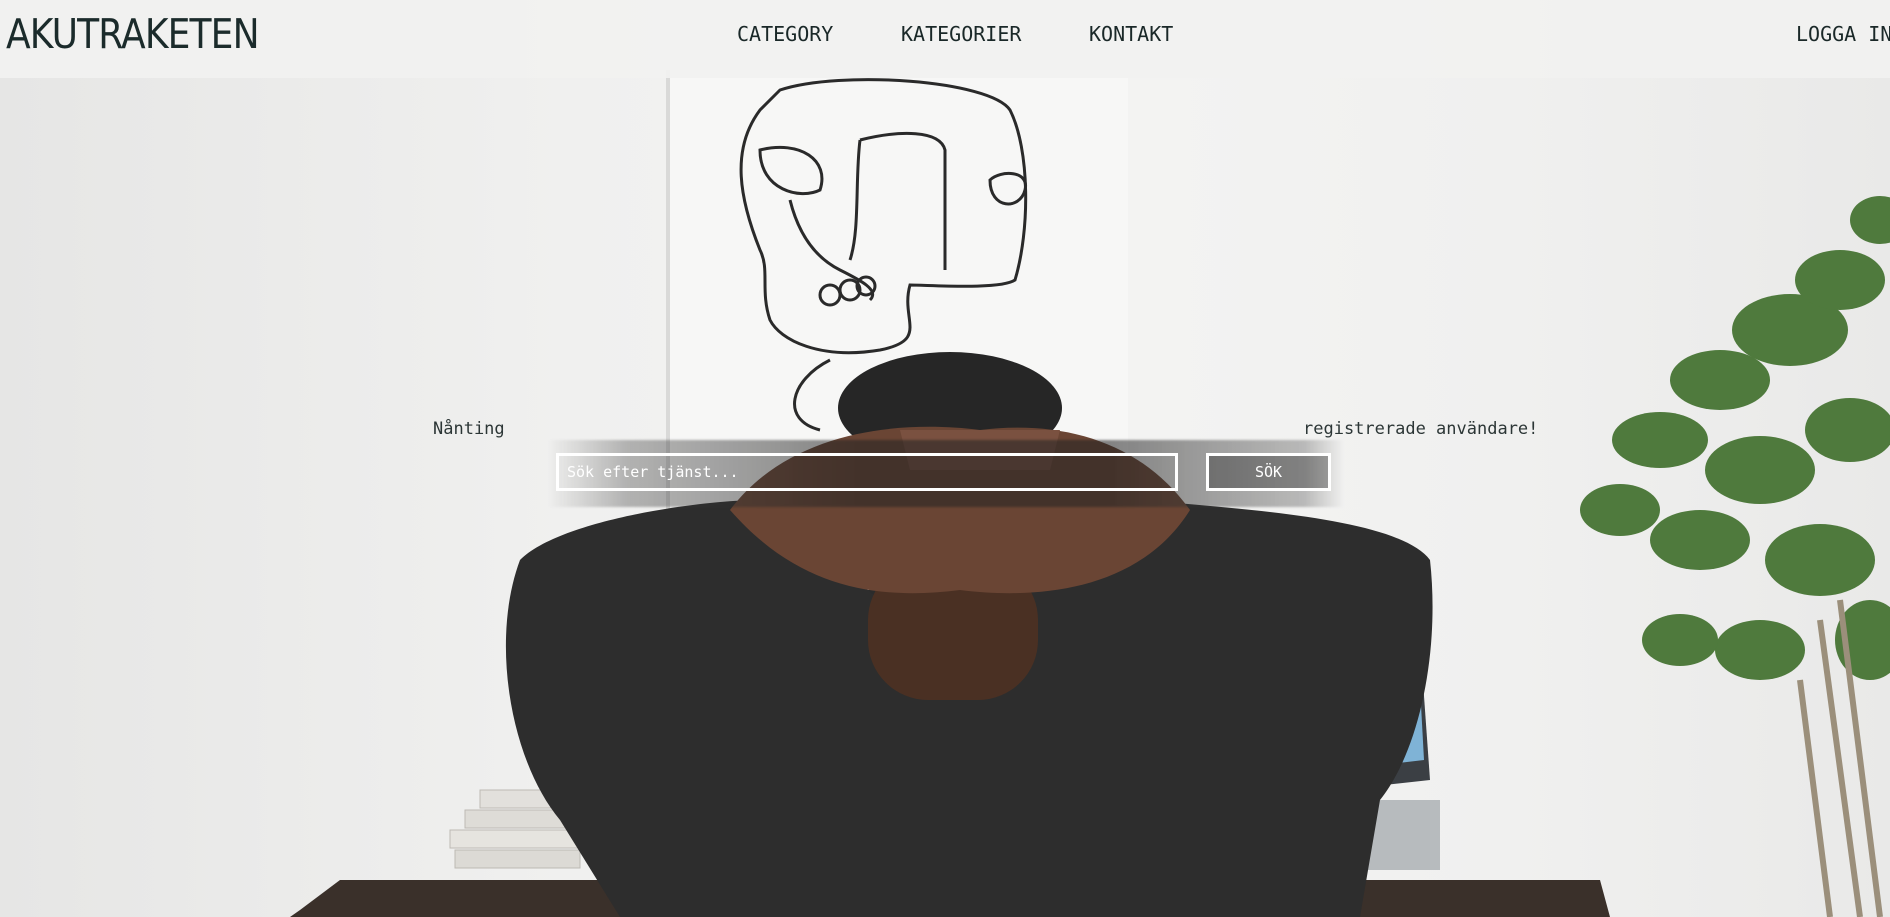 Image resolution: width=1890 pixels, height=917 pixels. Describe the element at coordinates (1131, 34) in the screenshot. I see `nav-link-kontakt: KONTAKT` at that location.